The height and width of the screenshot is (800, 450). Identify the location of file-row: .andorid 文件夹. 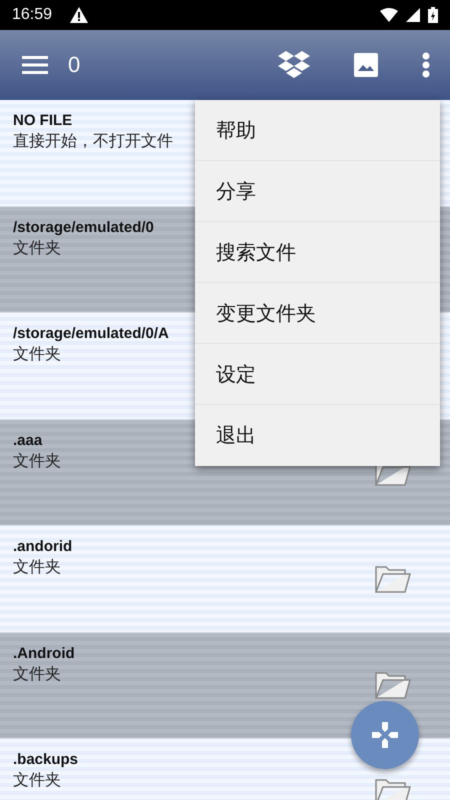
(225, 579).